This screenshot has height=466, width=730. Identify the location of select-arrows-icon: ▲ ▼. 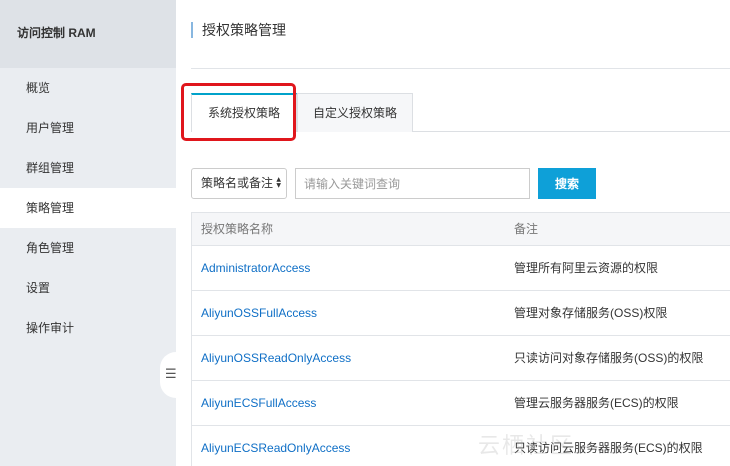
(278, 182).